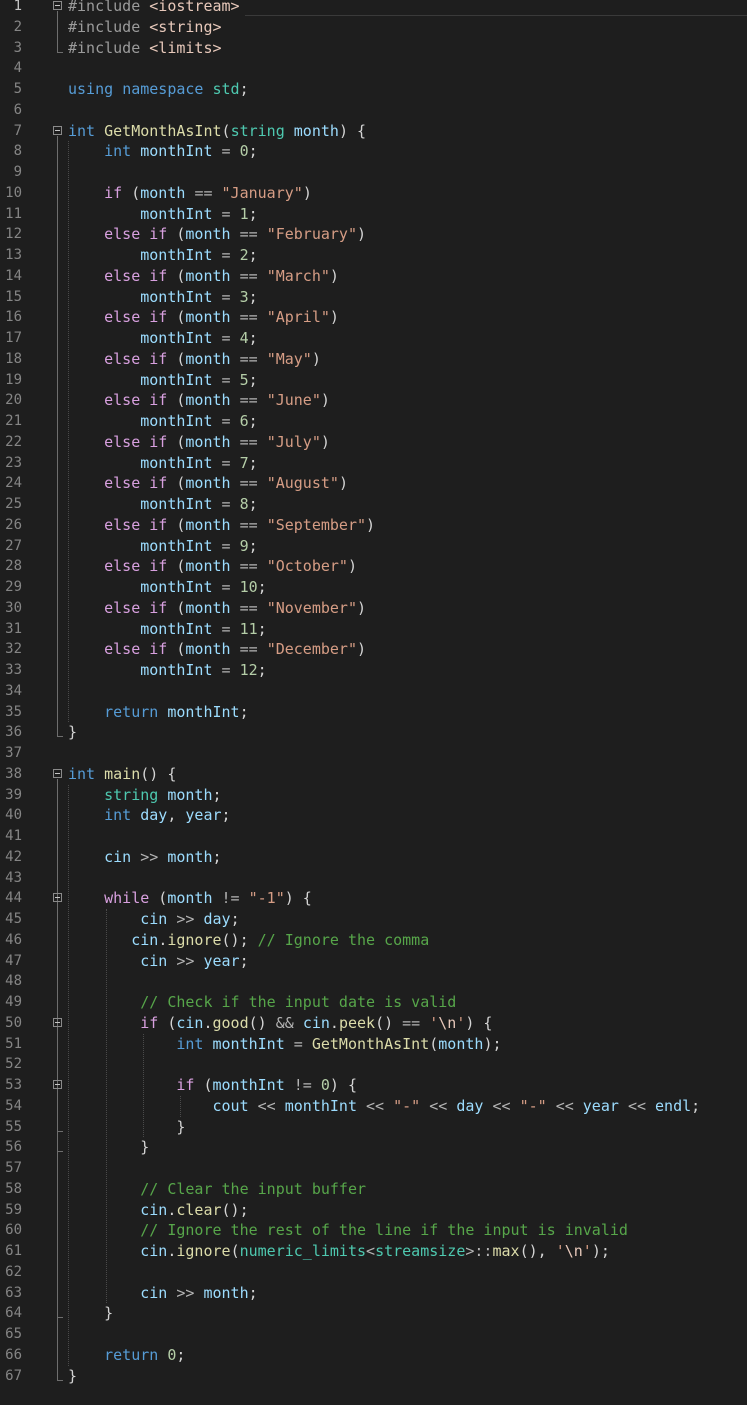 This screenshot has width=747, height=1405. I want to click on code-text: else if (month == "April"), so click(203, 317).